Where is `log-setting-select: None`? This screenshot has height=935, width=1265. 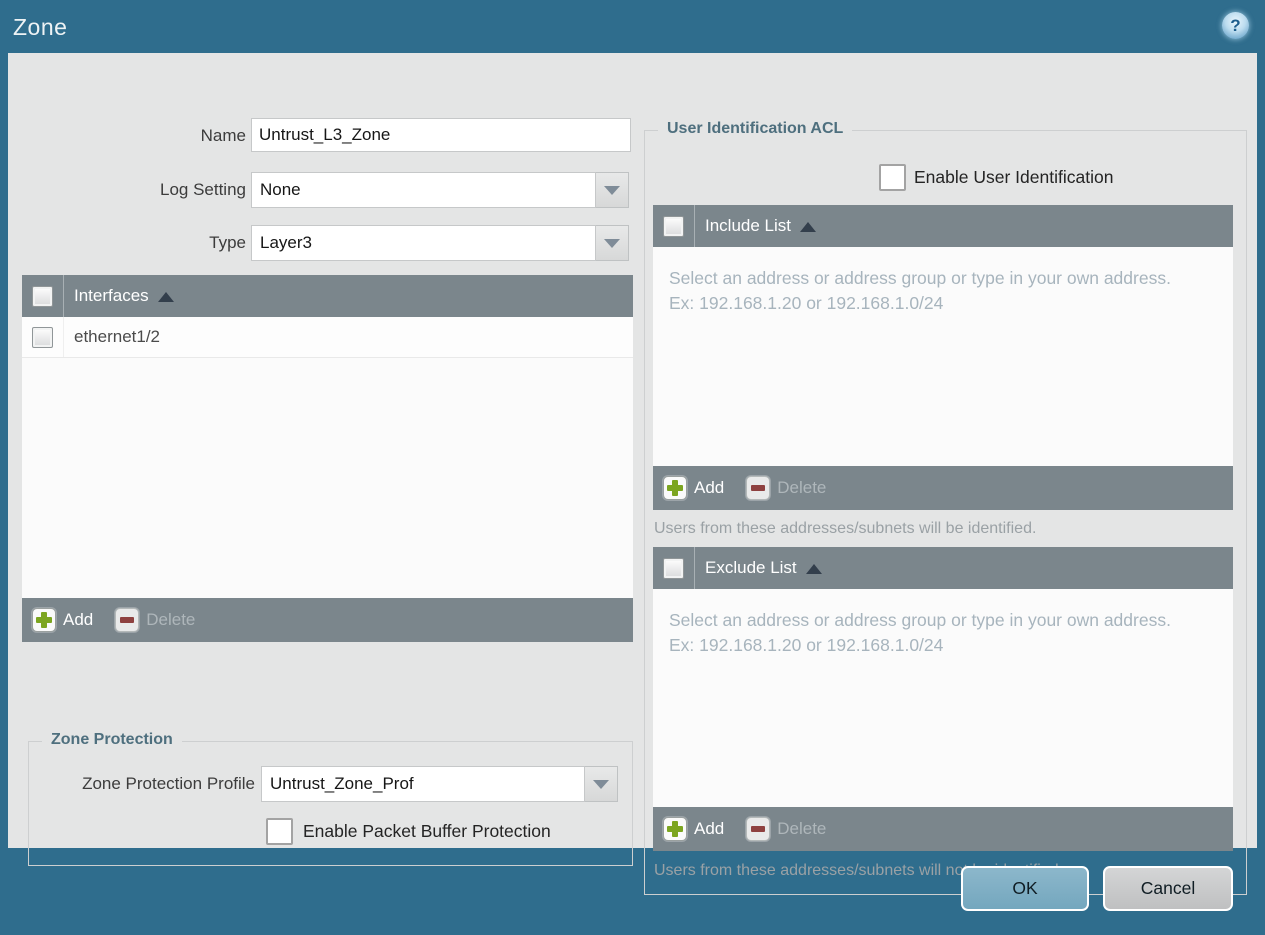 log-setting-select: None is located at coordinates (423, 190).